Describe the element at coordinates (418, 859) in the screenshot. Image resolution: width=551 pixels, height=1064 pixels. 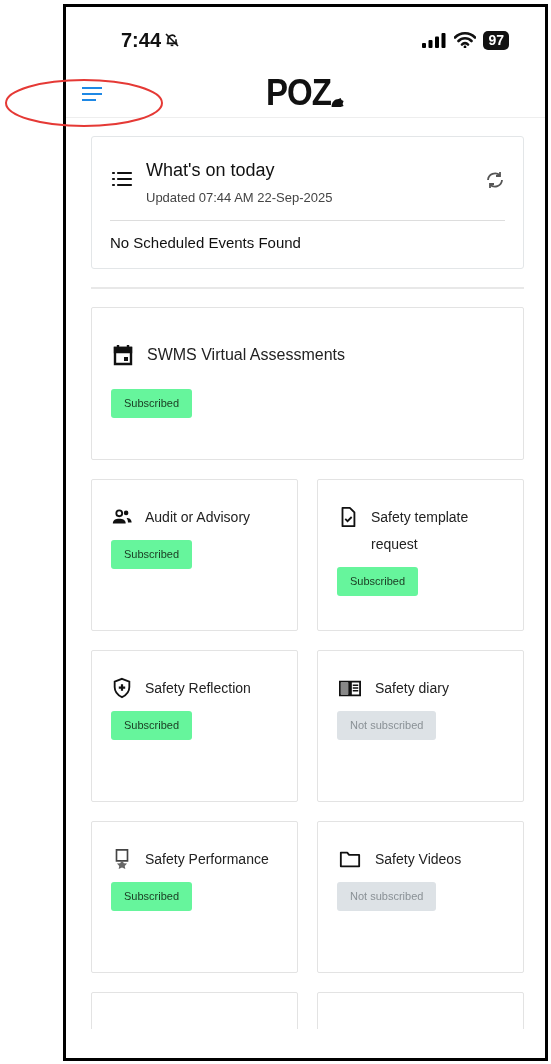
I see `card-title: Safety Videos` at that location.